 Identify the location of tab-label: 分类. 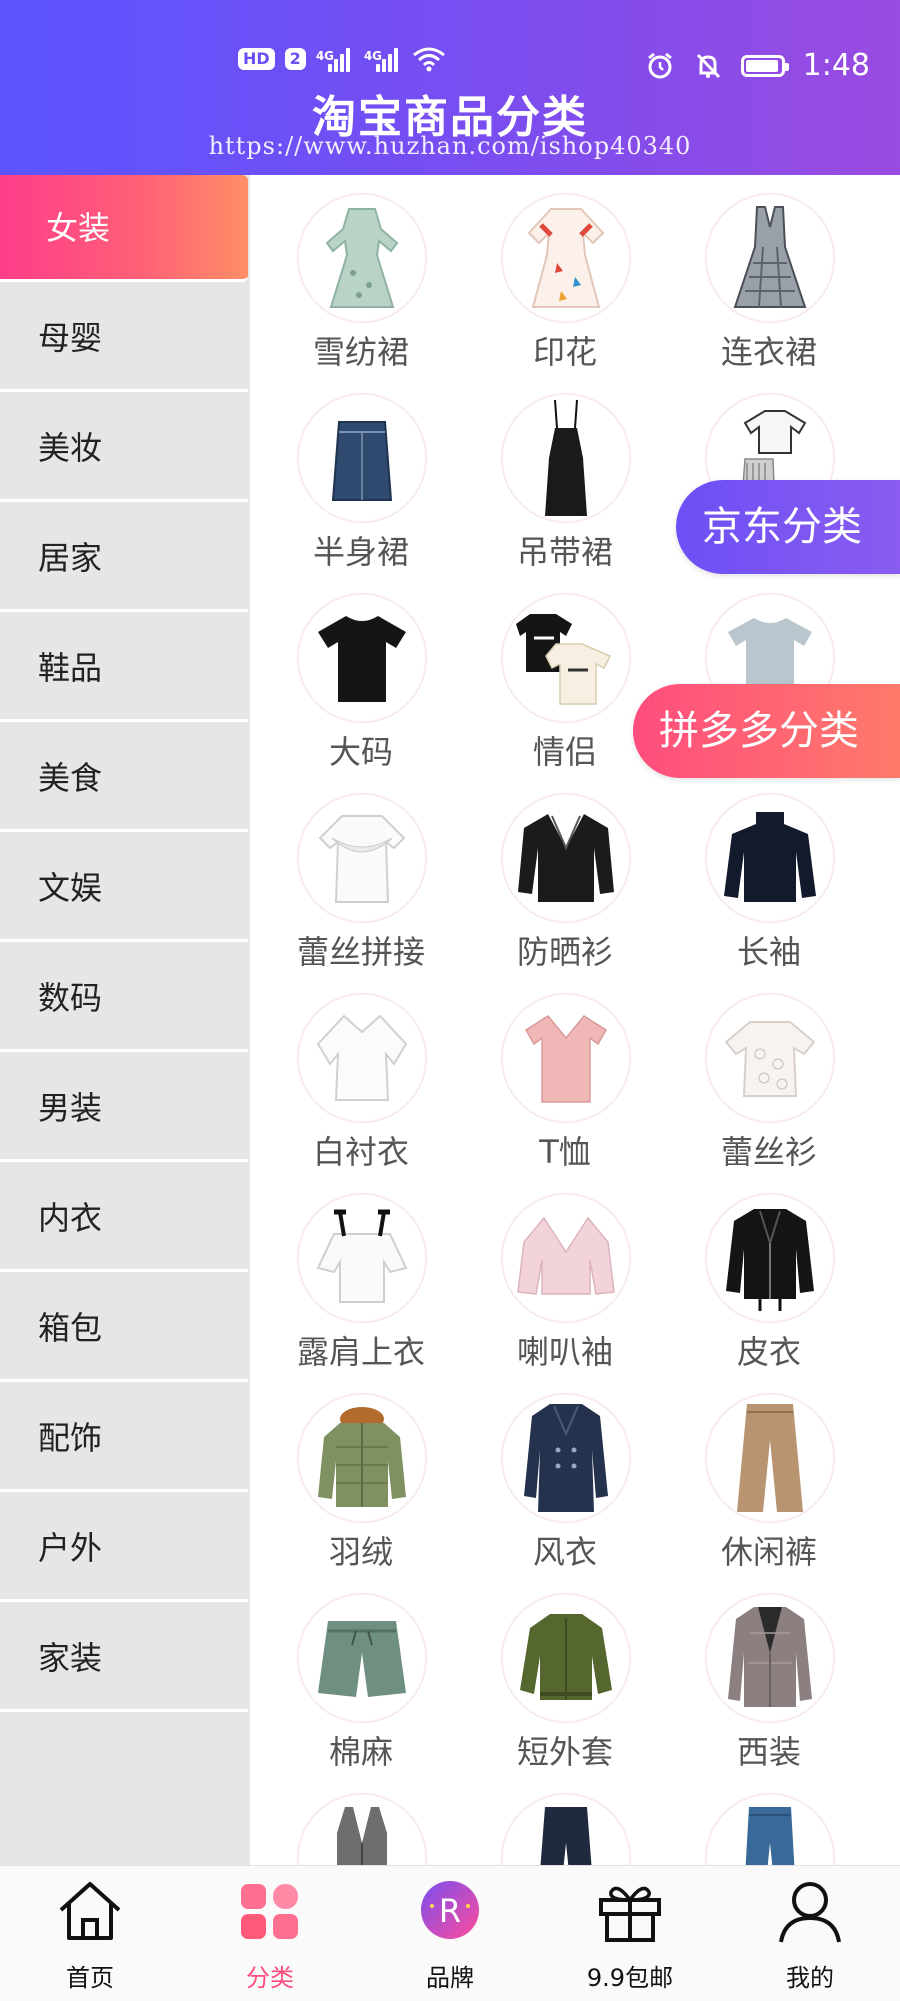
(270, 1978).